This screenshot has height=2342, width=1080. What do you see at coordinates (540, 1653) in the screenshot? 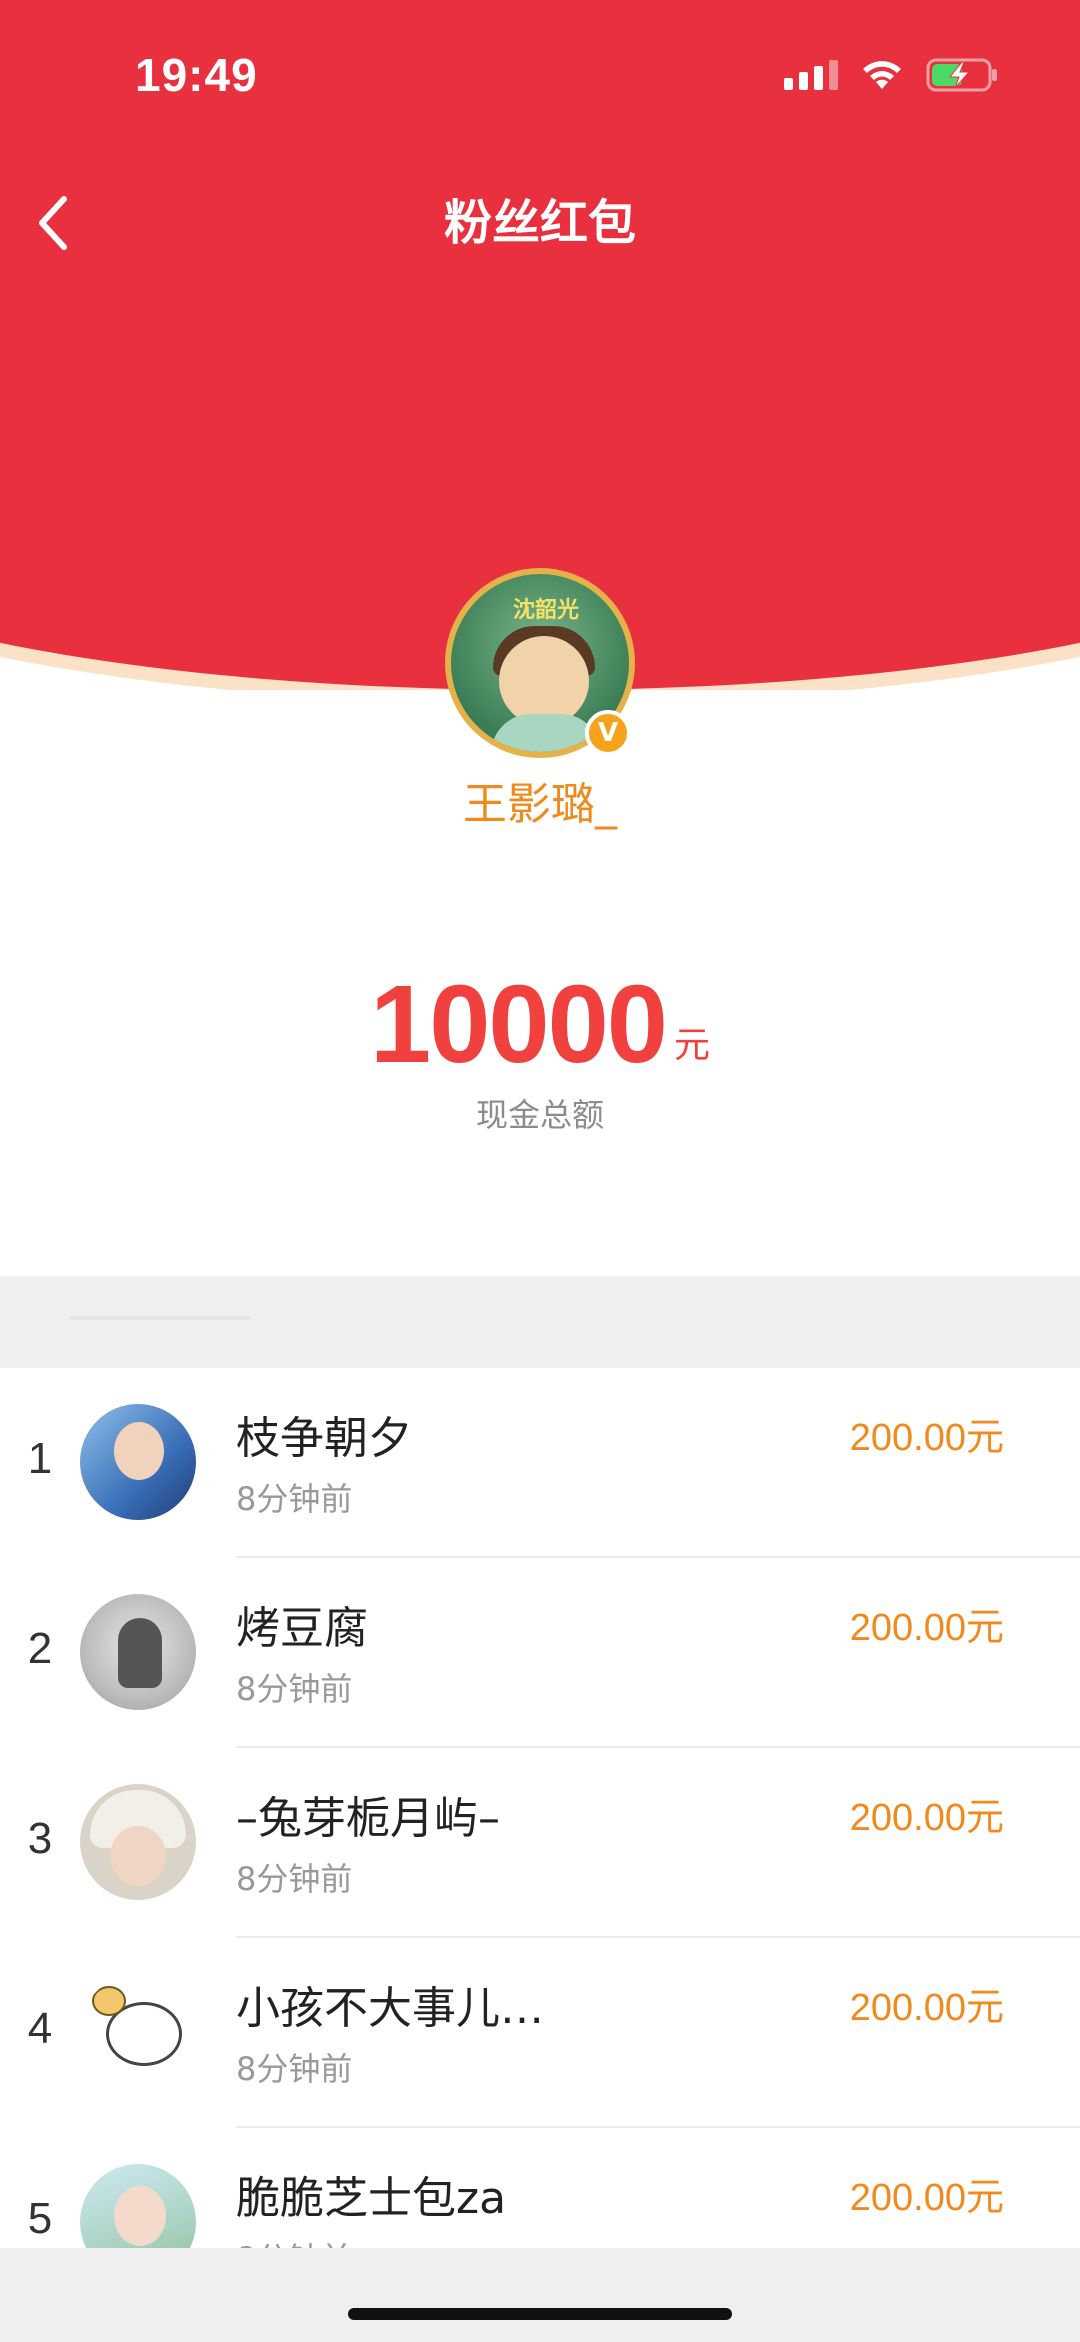
I see `list-item: 2 烤豆腐 8分钟前 200.00元` at bounding box center [540, 1653].